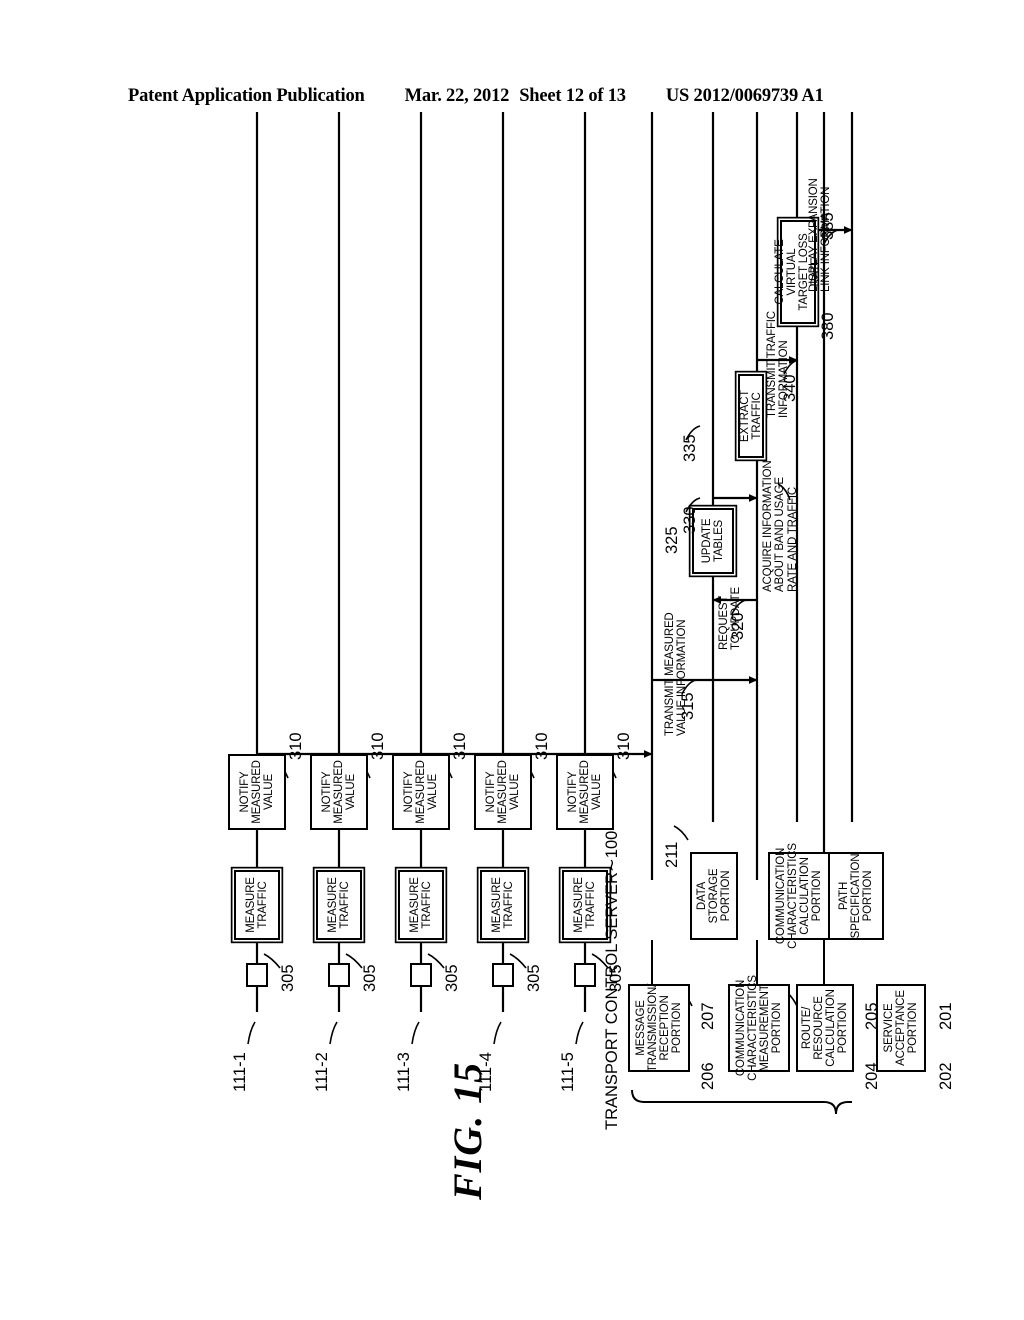 This screenshot has width=1024, height=1320. What do you see at coordinates (288, 978) in the screenshot?
I see `node-measure-ref-111-1: 305` at bounding box center [288, 978].